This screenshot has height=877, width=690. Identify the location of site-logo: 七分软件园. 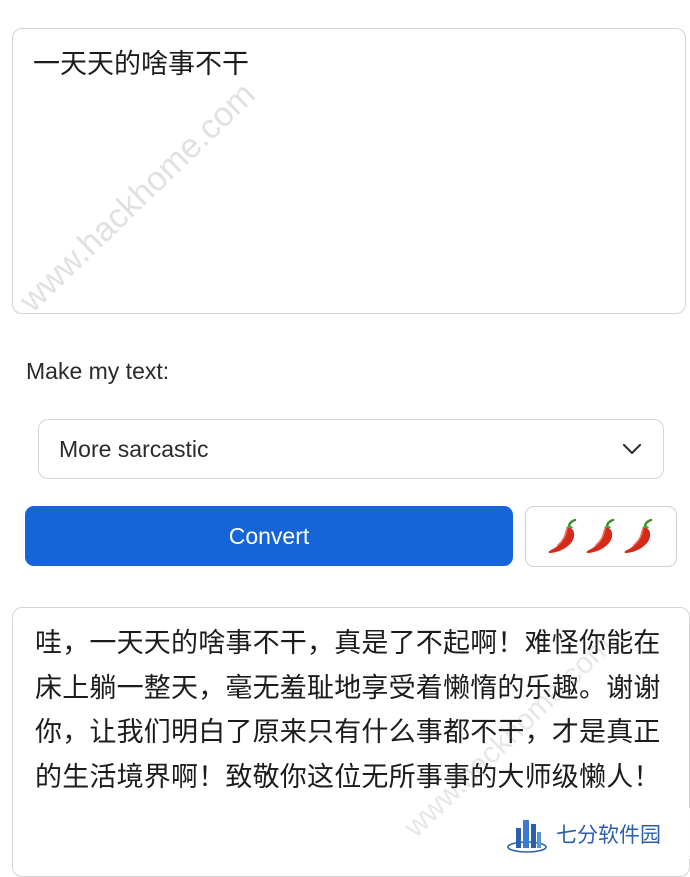
(590, 833).